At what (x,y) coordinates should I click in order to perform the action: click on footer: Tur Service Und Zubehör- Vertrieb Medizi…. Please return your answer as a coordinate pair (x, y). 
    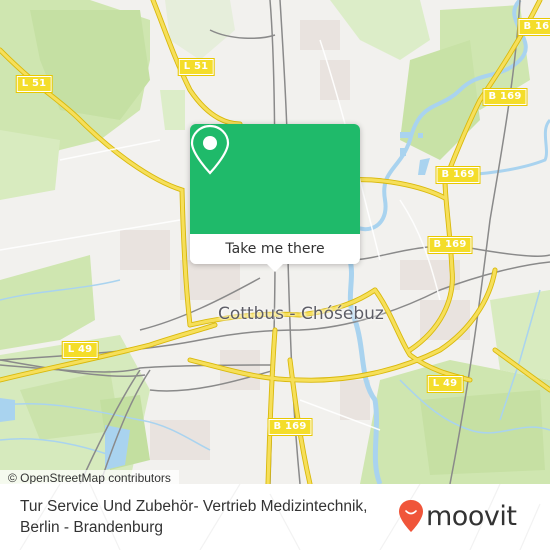
    Looking at the image, I should click on (275, 517).